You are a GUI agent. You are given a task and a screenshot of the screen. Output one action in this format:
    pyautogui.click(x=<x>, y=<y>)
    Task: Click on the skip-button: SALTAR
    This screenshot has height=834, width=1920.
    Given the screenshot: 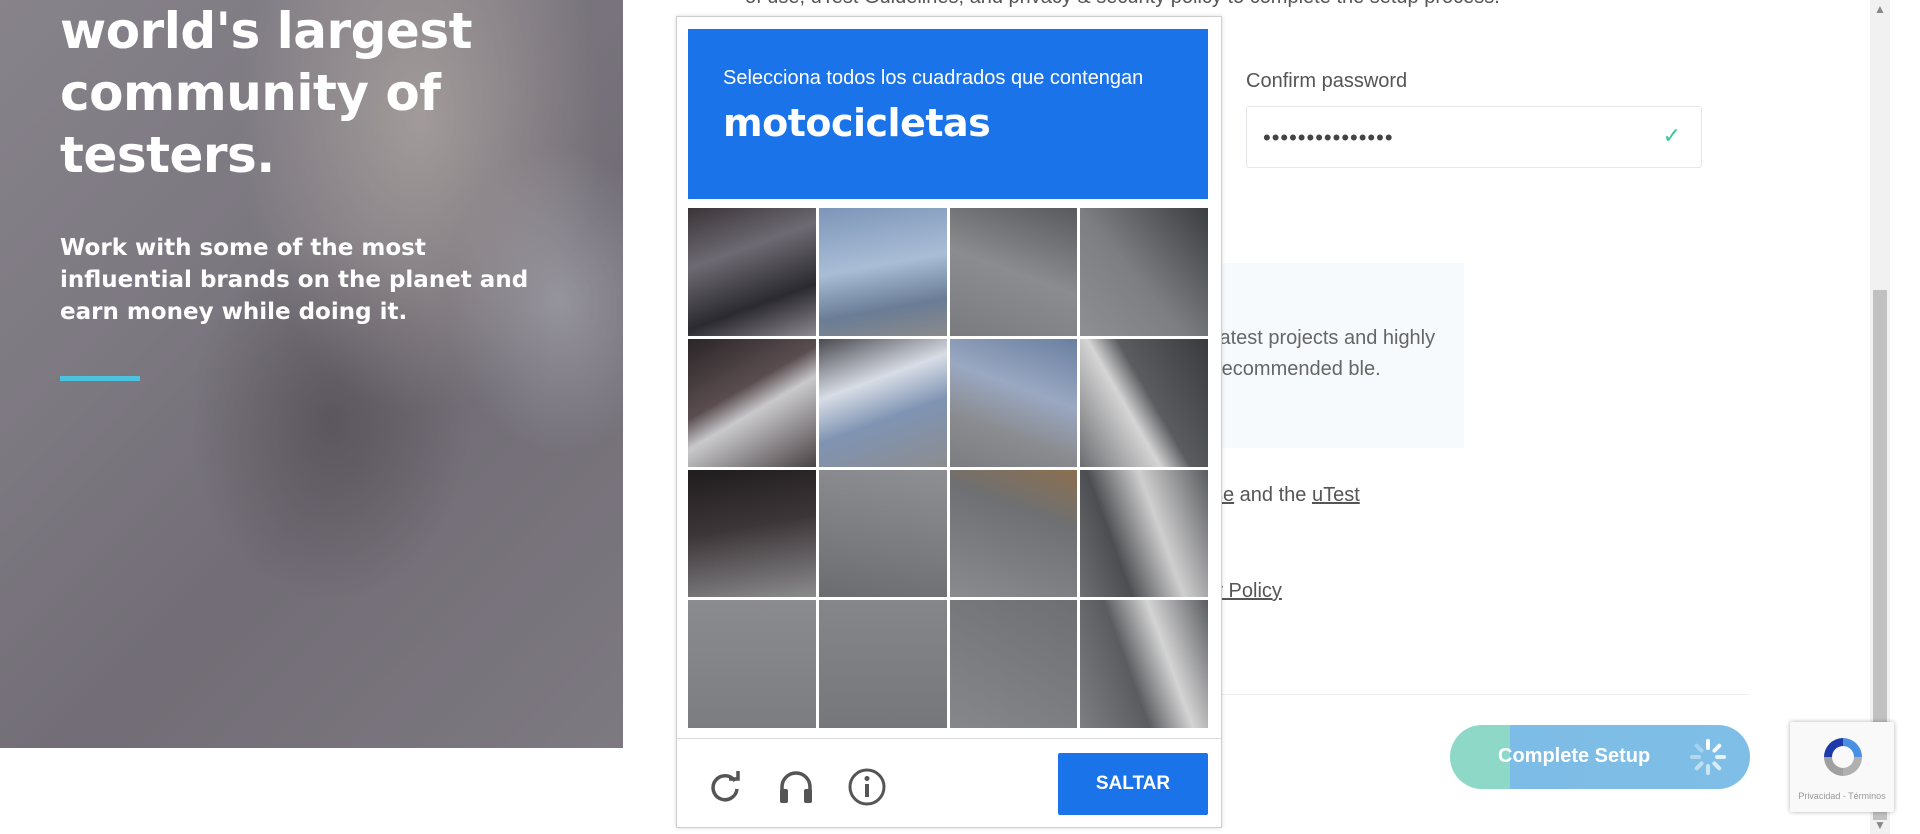 What is the action you would take?
    pyautogui.click(x=1133, y=784)
    